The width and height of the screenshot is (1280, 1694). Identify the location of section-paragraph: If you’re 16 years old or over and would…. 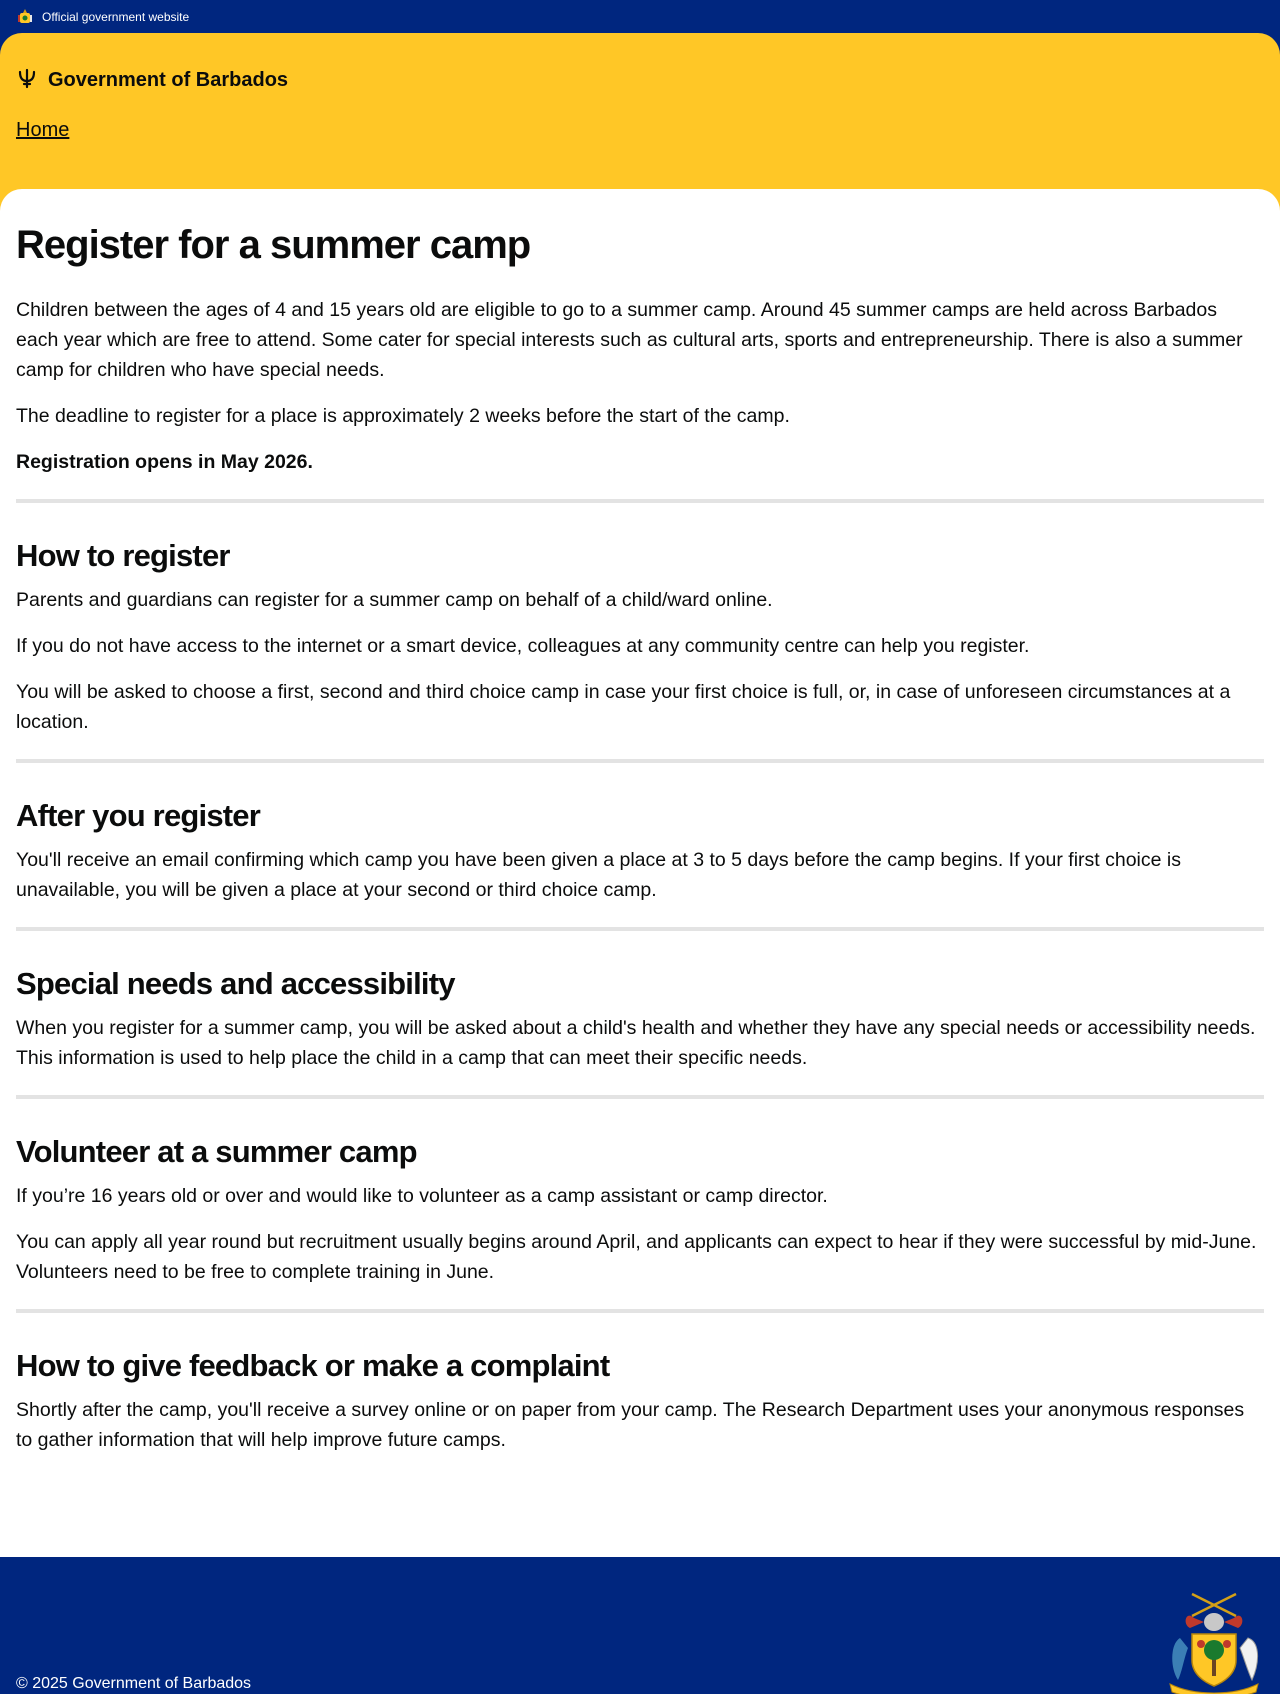
(422, 1196).